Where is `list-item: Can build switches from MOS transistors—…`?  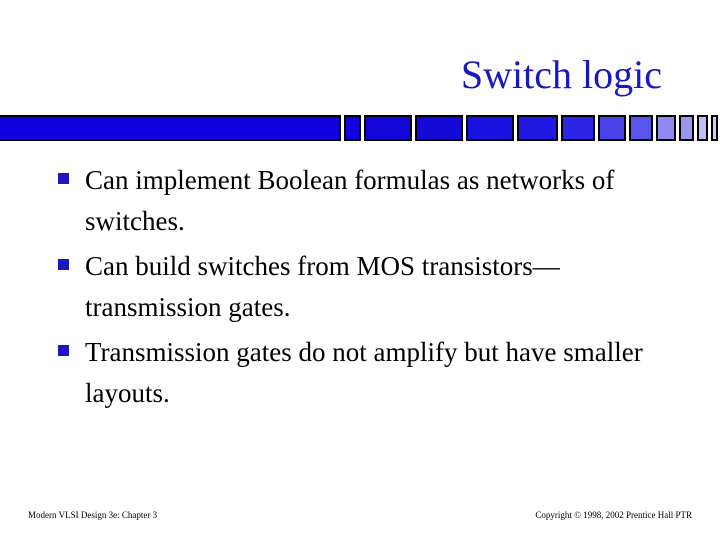 list-item: Can build switches from MOS transistors—… is located at coordinates (362, 287).